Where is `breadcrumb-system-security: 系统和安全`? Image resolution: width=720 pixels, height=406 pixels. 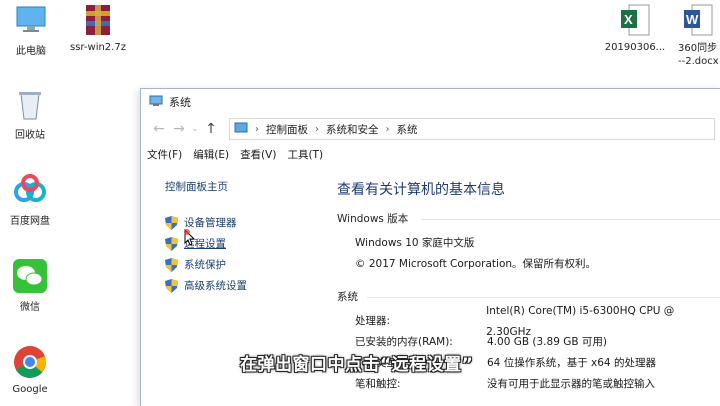 breadcrumb-system-security: 系统和安全 is located at coordinates (352, 129).